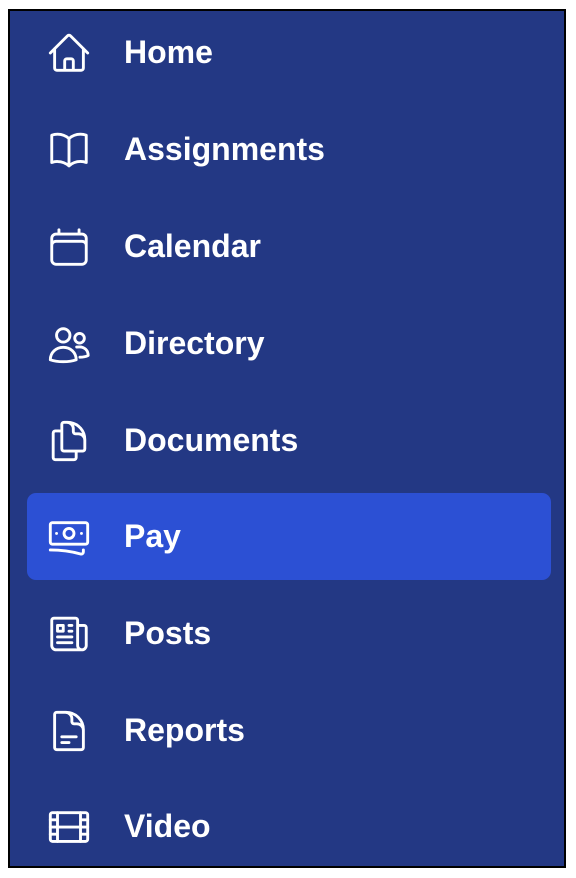 This screenshot has width=576, height=878. What do you see at coordinates (224, 149) in the screenshot?
I see `sidebar-item-label: Assignments` at bounding box center [224, 149].